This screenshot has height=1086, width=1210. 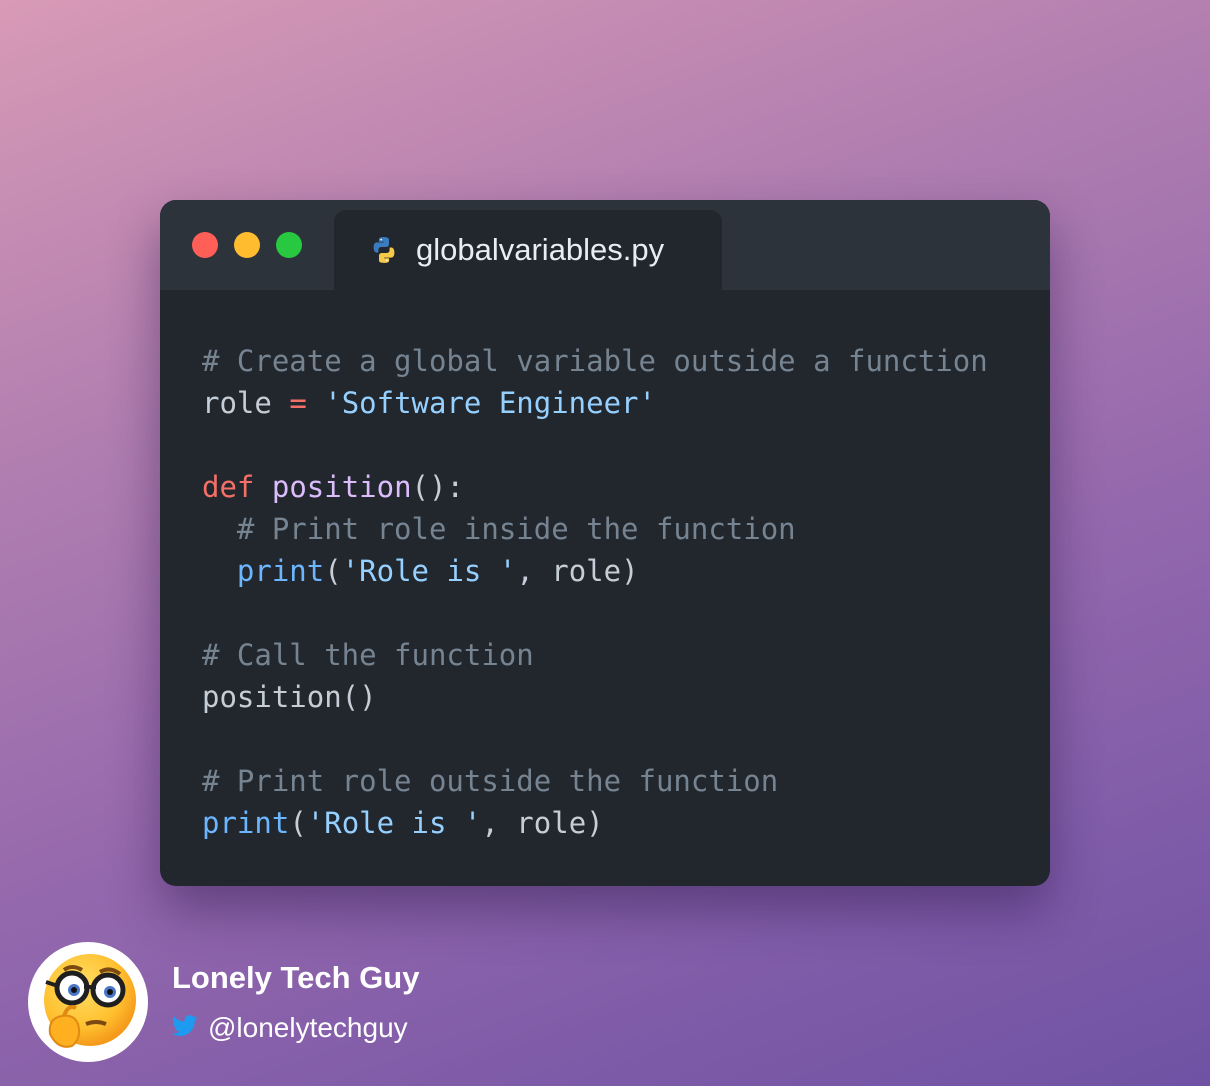 What do you see at coordinates (328, 1004) in the screenshot?
I see `author-card: Lonely Tech Guy @lonelytechguy` at bounding box center [328, 1004].